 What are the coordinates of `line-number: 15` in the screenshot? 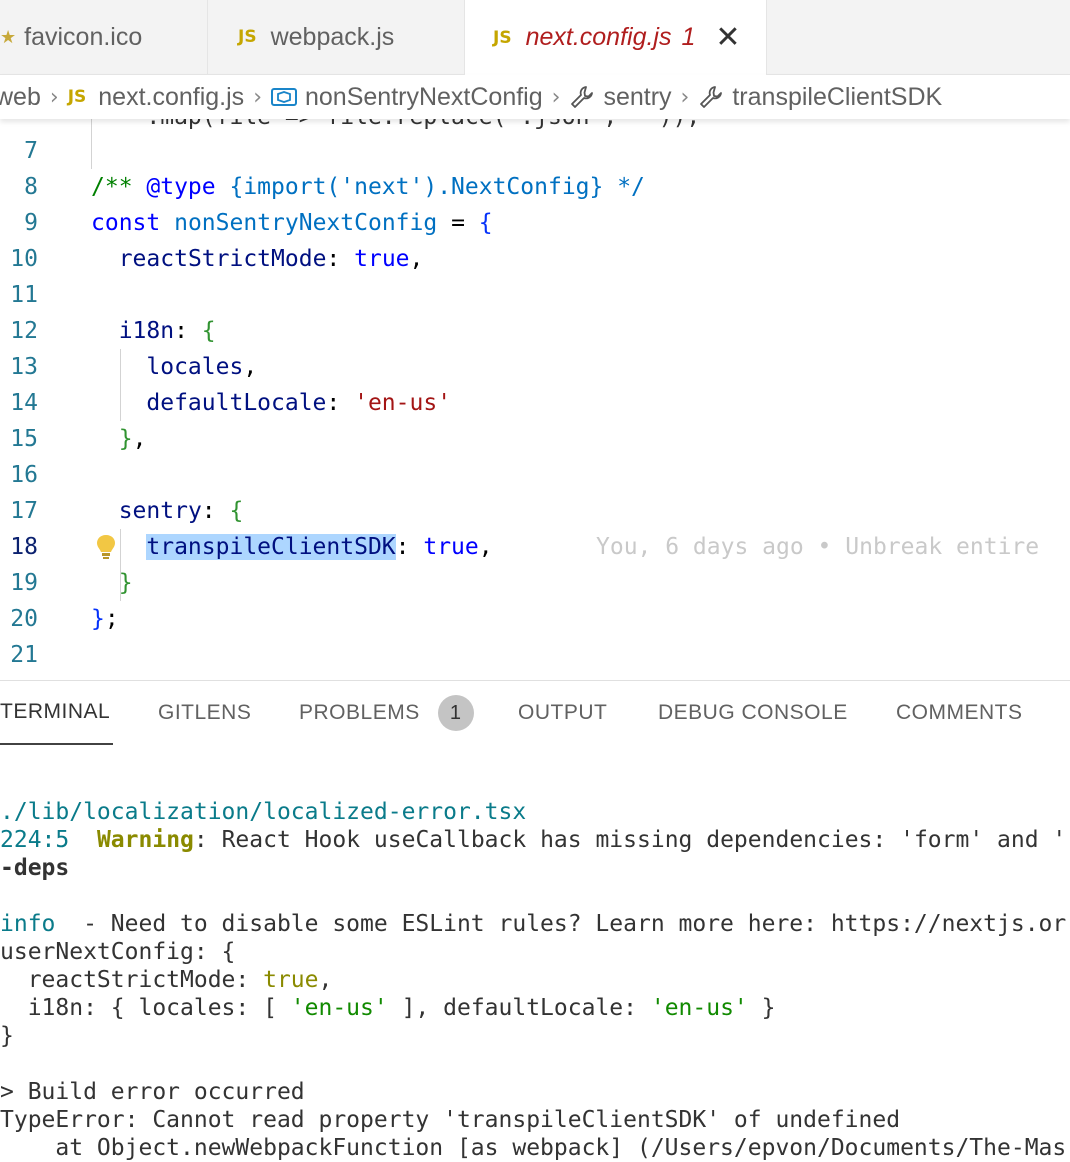 It's located at (24, 439).